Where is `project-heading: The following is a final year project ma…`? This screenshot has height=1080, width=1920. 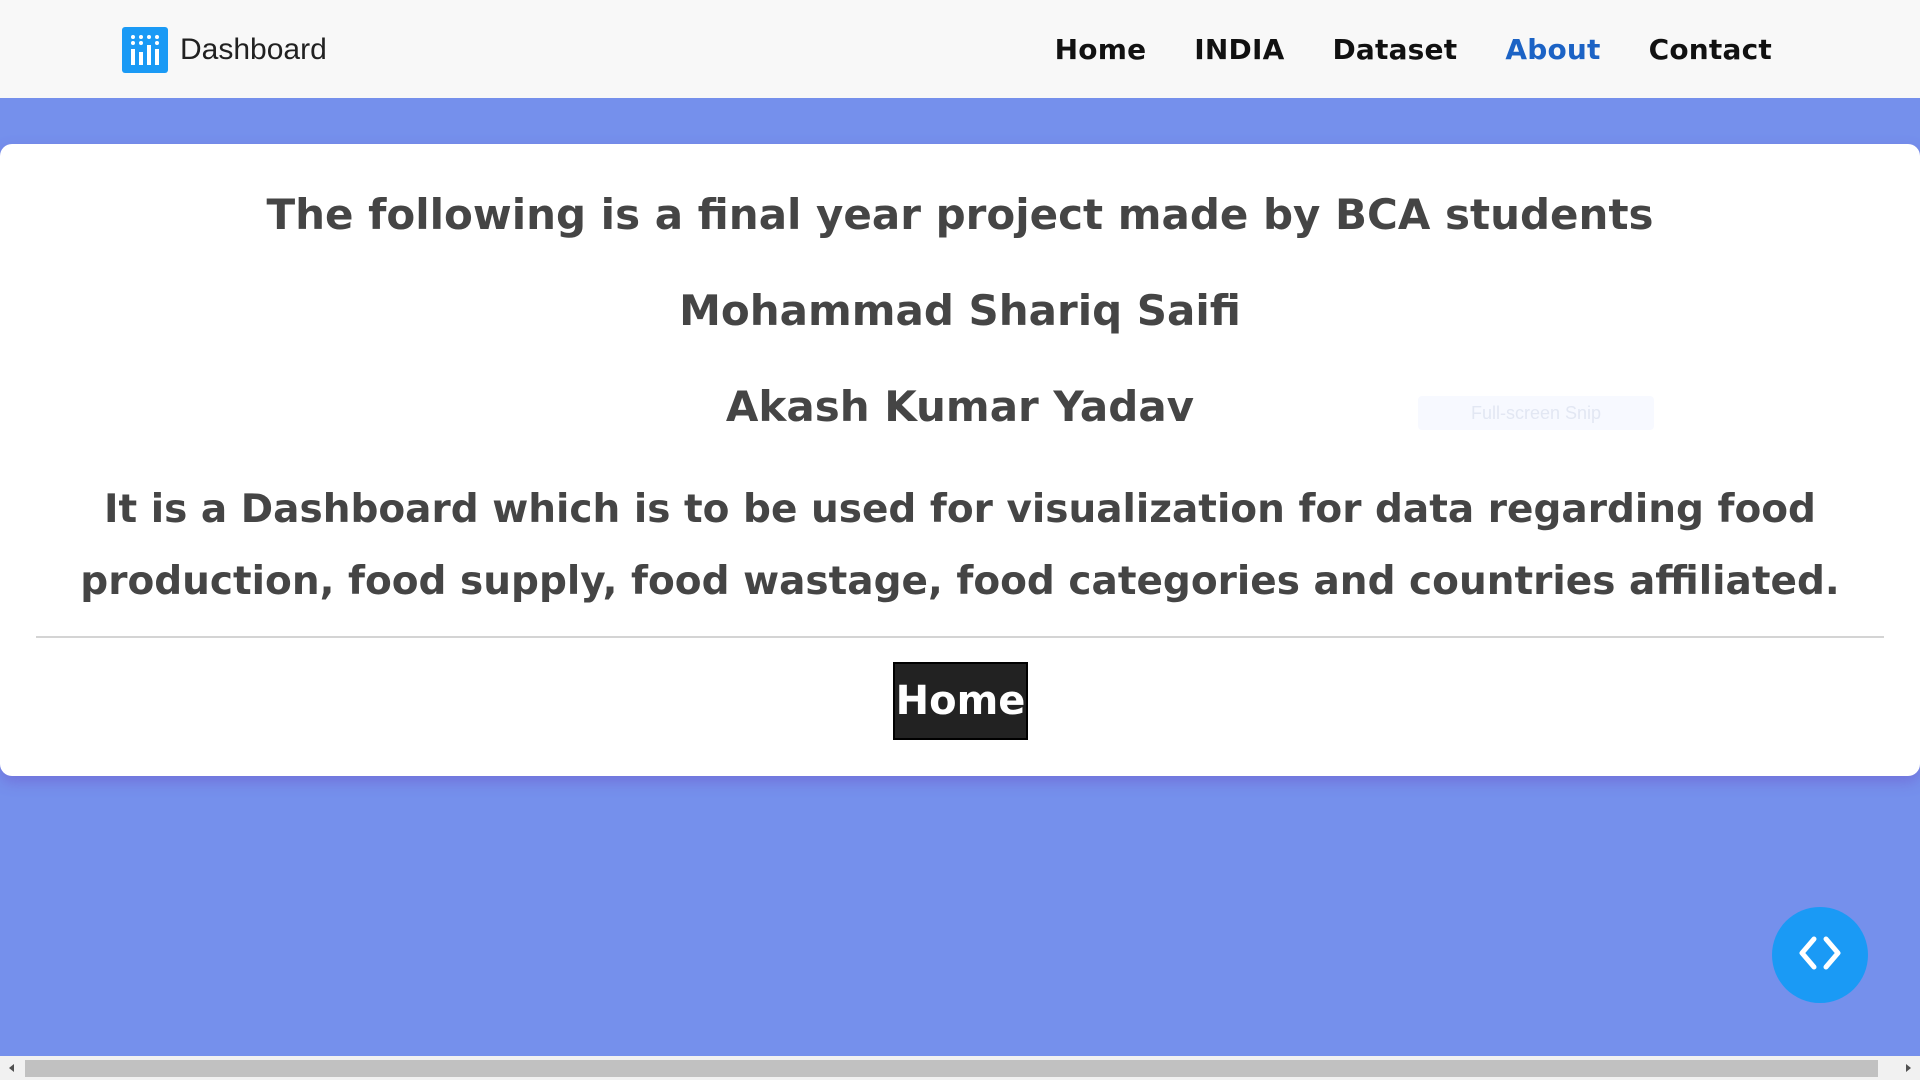
project-heading: The following is a final year project ma… is located at coordinates (960, 214).